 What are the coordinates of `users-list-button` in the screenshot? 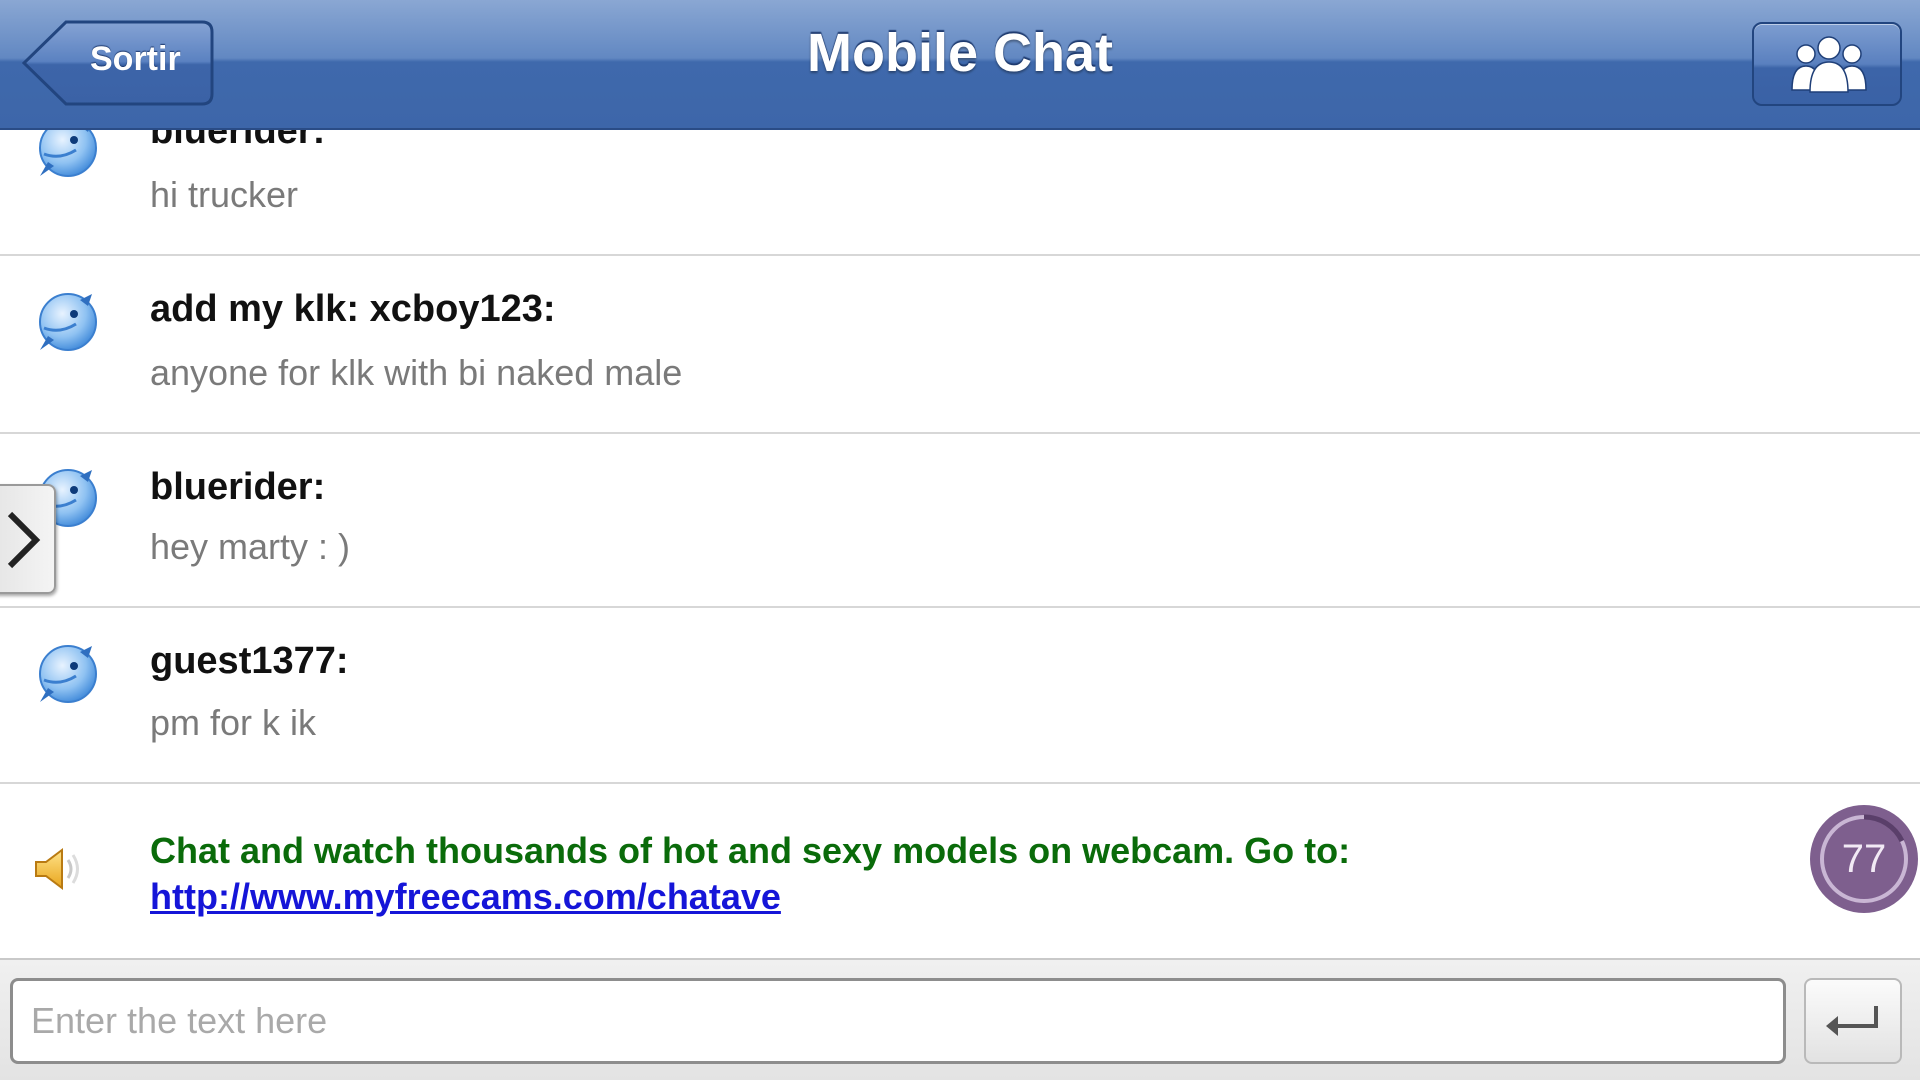 It's located at (1827, 64).